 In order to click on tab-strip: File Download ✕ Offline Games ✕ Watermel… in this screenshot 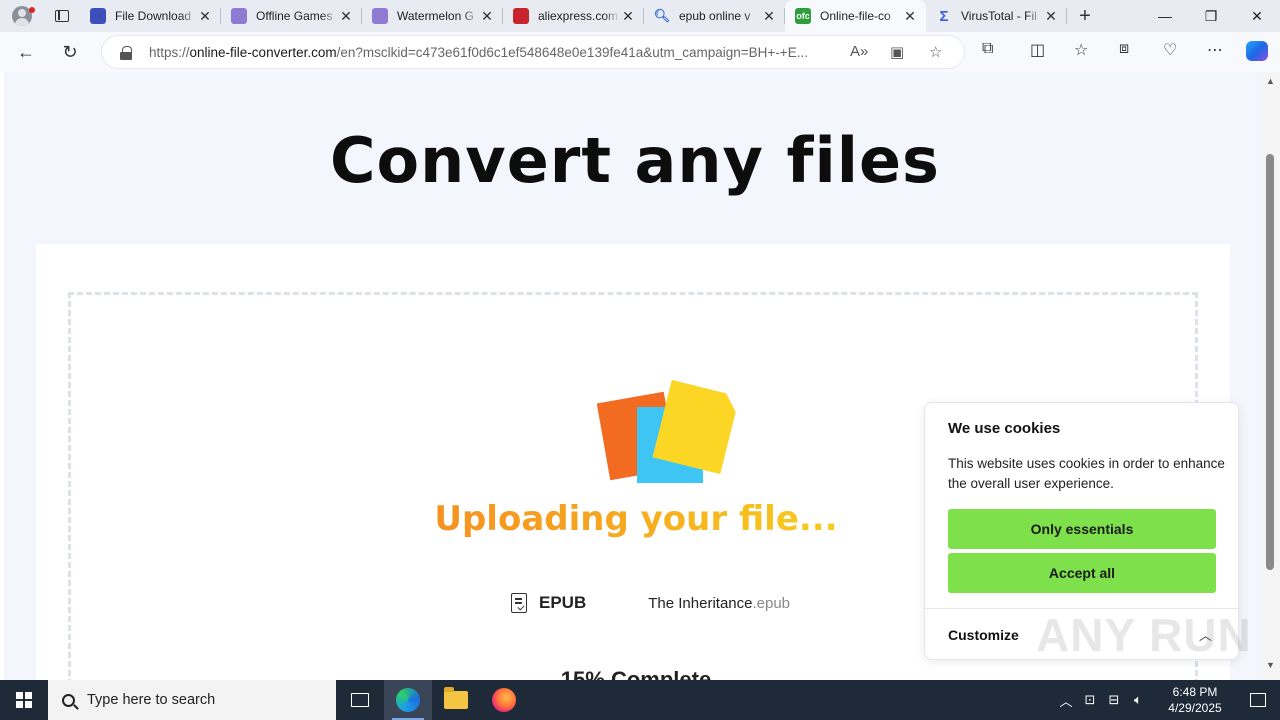, I will do `click(640, 16)`.